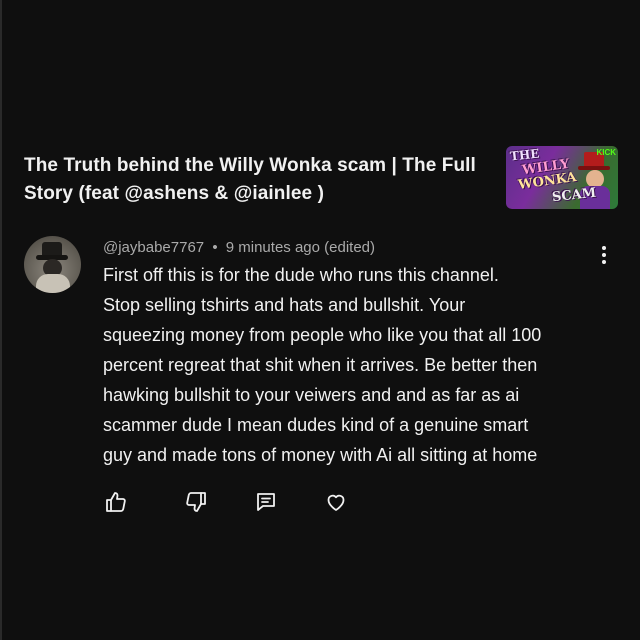 The image size is (640, 640). I want to click on heart-button, so click(336, 502).